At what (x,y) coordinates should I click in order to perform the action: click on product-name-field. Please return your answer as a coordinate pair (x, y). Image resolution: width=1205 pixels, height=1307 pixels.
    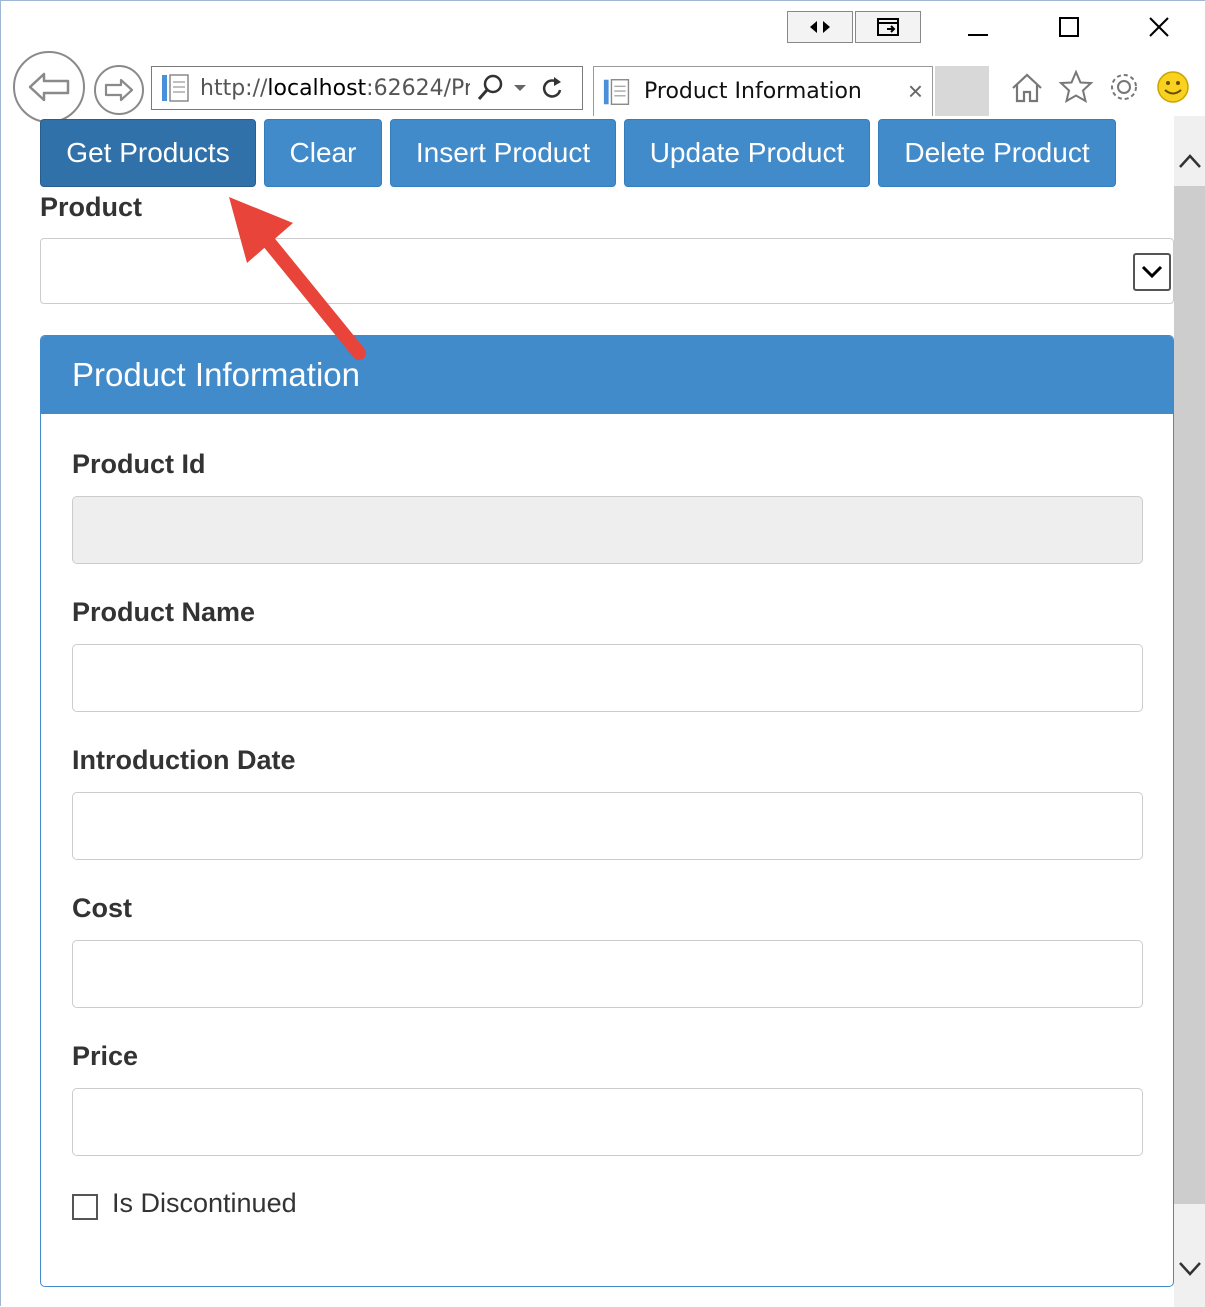
    Looking at the image, I should click on (607, 678).